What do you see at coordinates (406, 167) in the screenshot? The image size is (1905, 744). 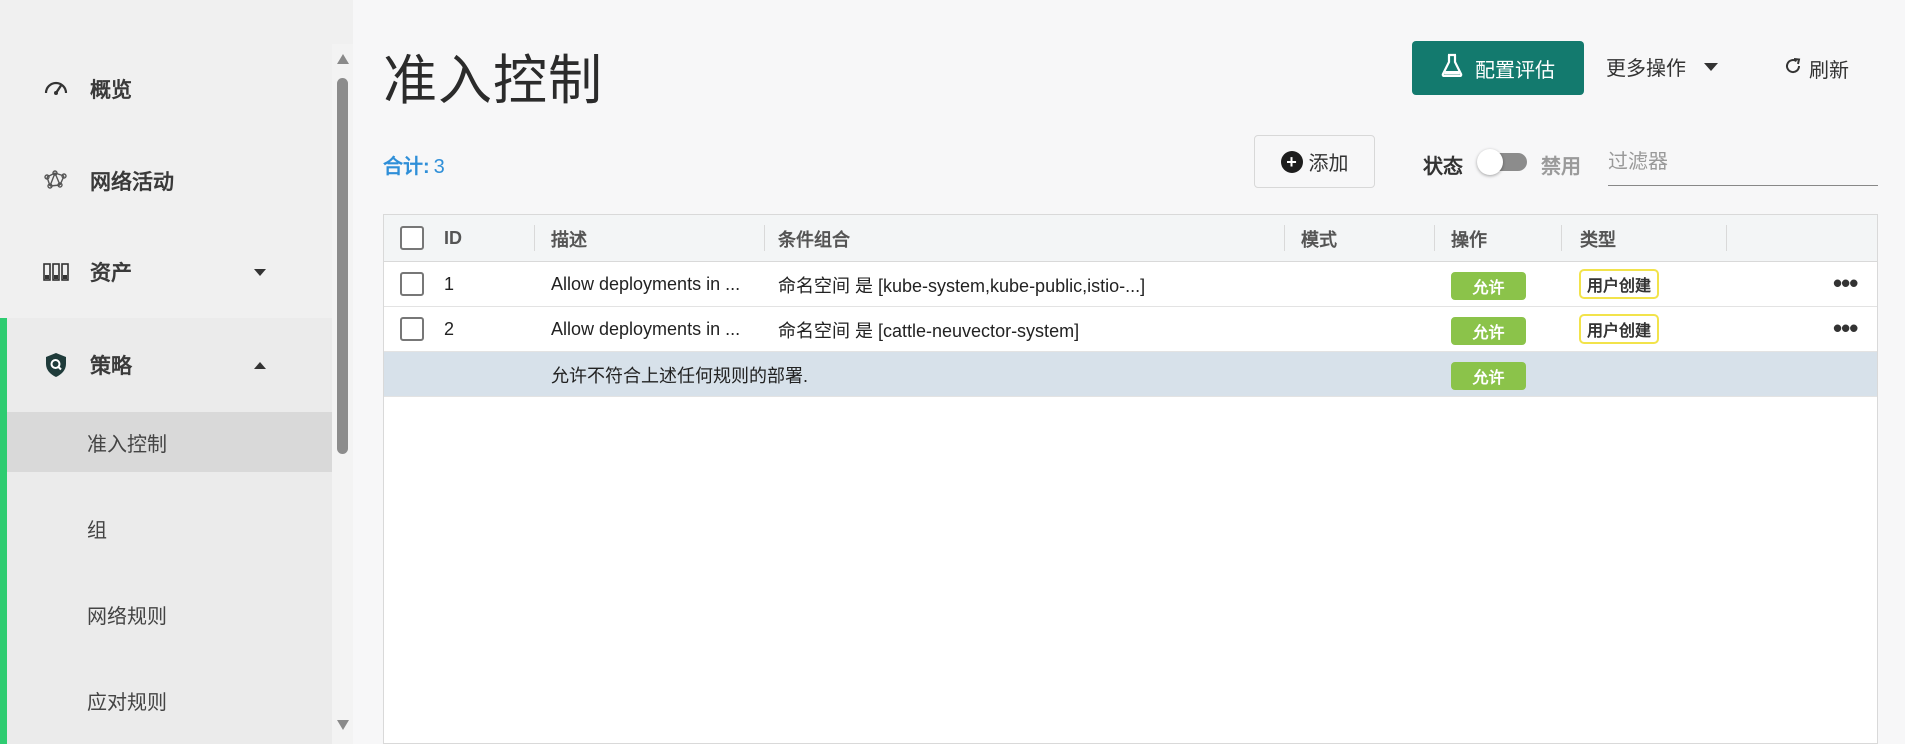 I see `total-label: 合计:` at bounding box center [406, 167].